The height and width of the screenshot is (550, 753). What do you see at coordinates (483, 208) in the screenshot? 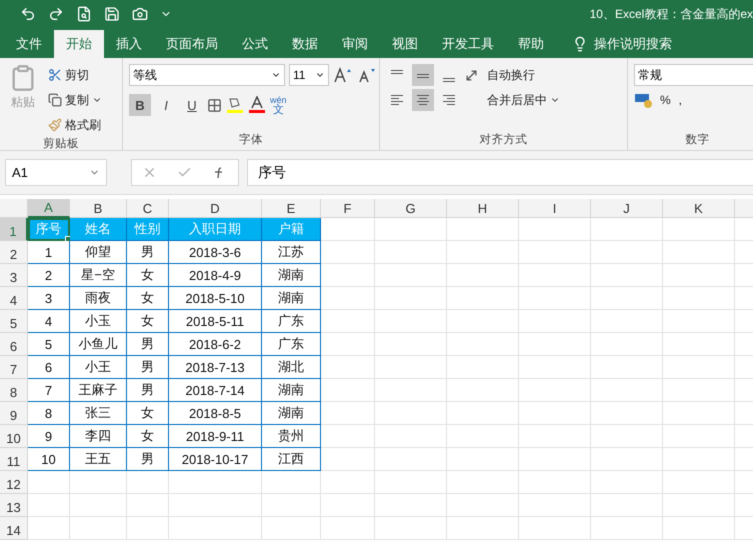
I see `column-header: H` at bounding box center [483, 208].